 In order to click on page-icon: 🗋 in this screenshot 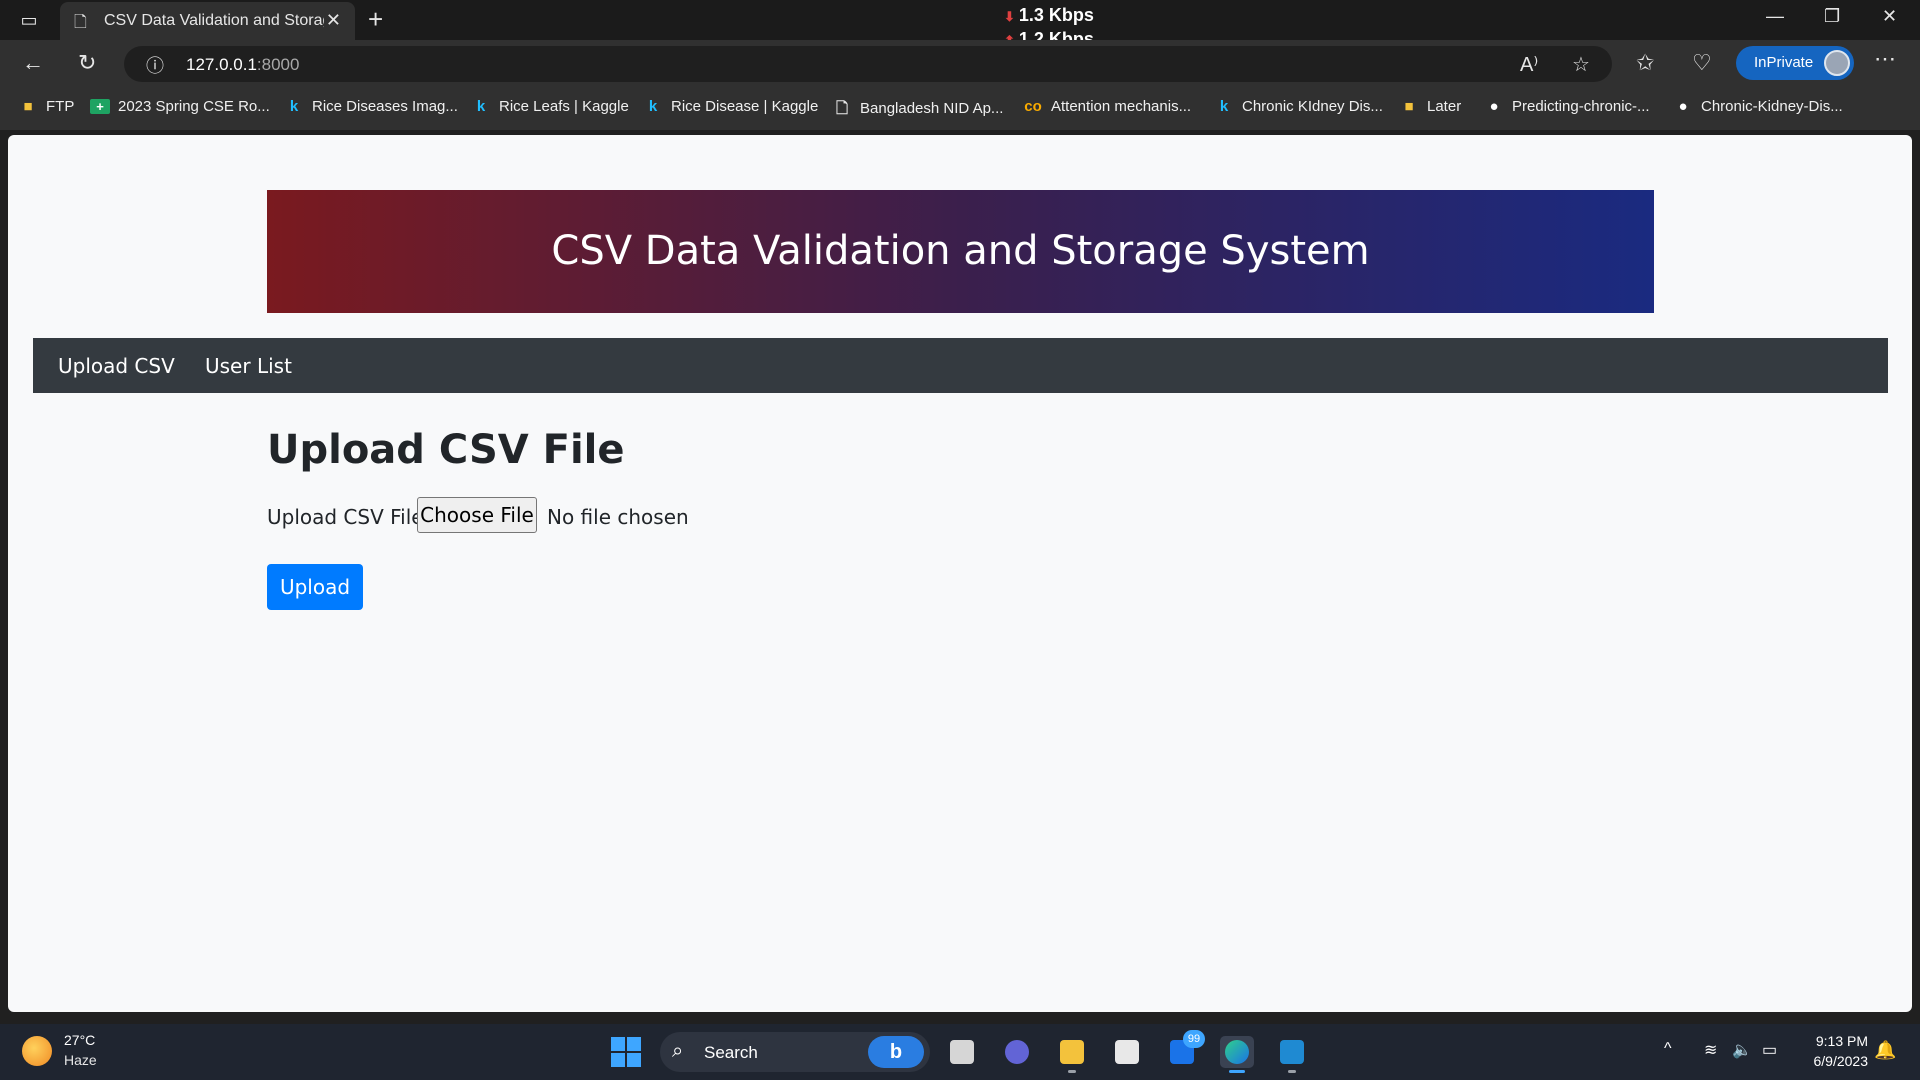, I will do `click(80, 22)`.